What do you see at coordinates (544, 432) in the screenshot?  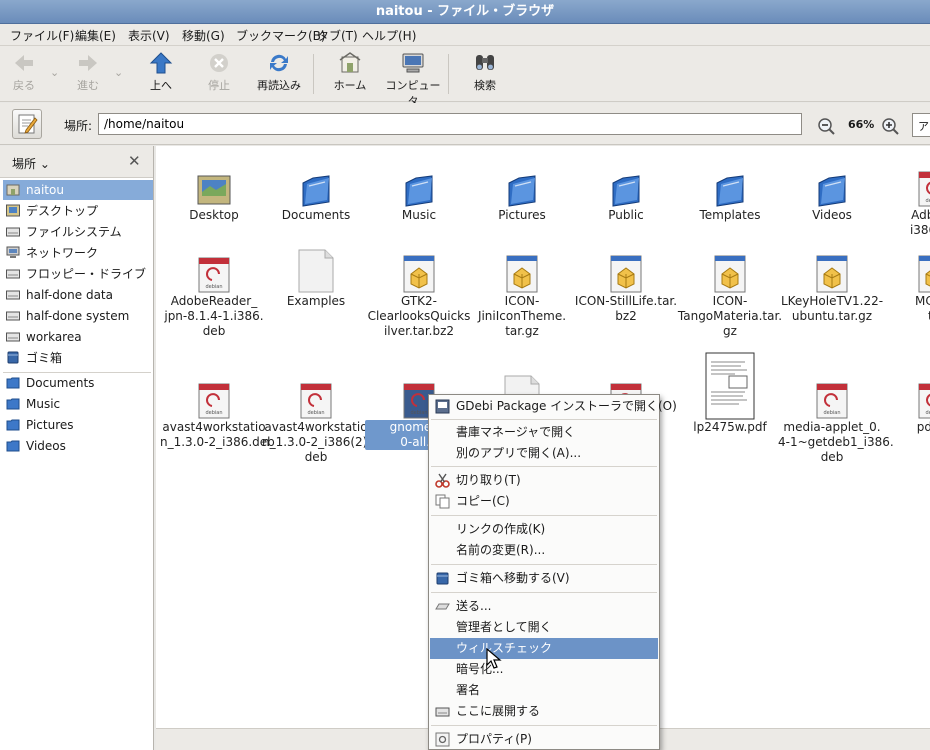 I see `ctx-open-archive-manager: 書庫マネージャで開く` at bounding box center [544, 432].